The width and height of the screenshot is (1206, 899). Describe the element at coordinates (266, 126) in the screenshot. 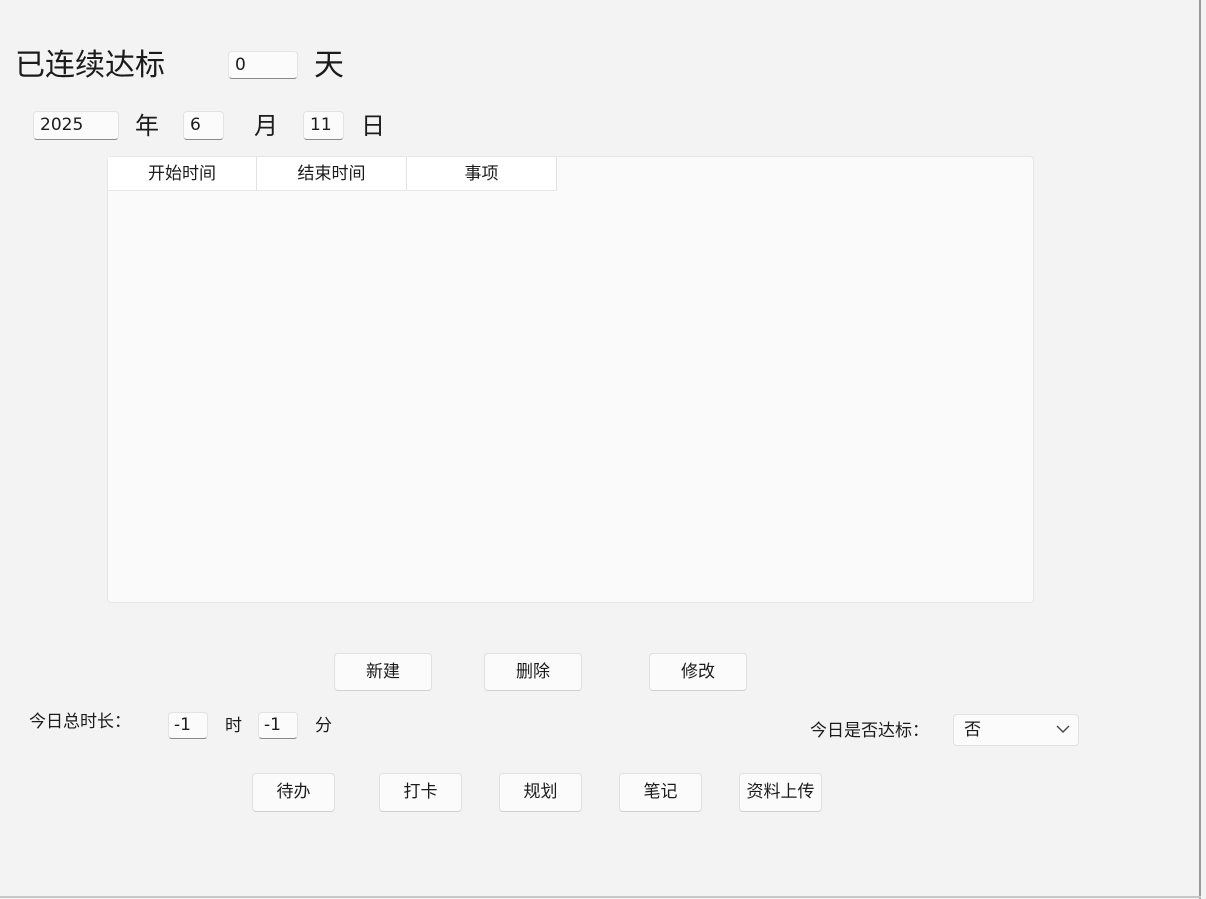

I see `month-label: 月` at that location.